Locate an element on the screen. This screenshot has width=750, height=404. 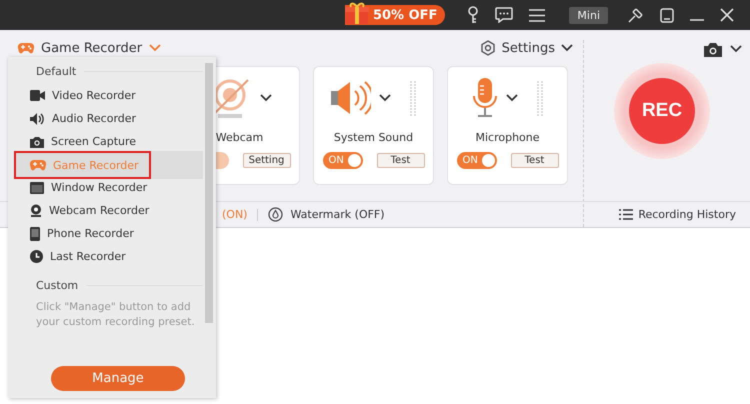
source-label: Microphone is located at coordinates (507, 137).